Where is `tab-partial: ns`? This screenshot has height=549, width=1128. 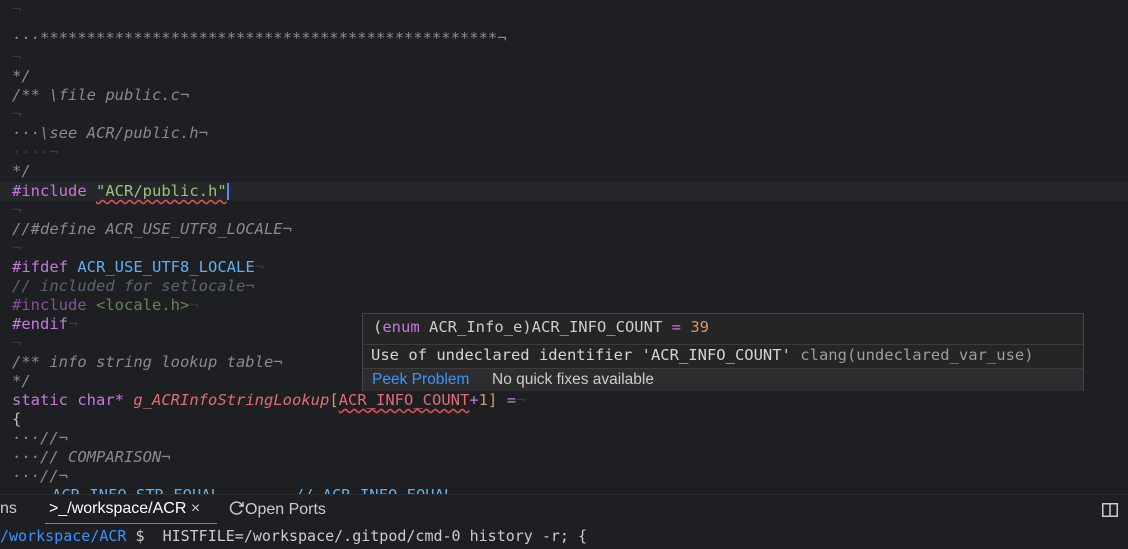
tab-partial: ns is located at coordinates (8, 509).